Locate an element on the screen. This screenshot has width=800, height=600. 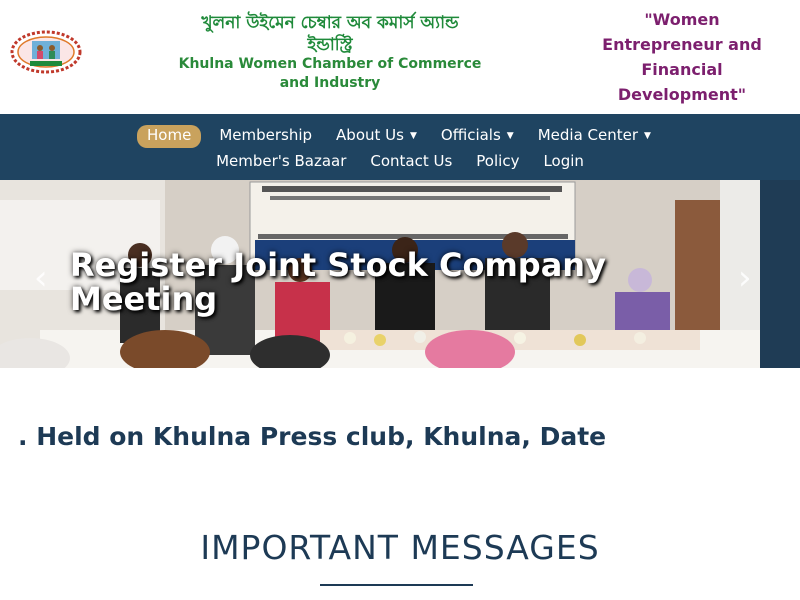
slogan-line4: Development" is located at coordinates (682, 94).